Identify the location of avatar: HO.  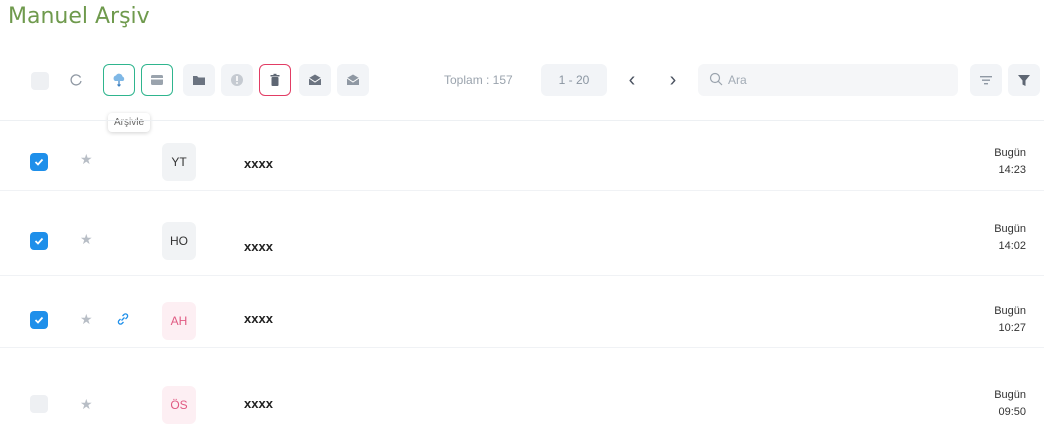
(179, 241).